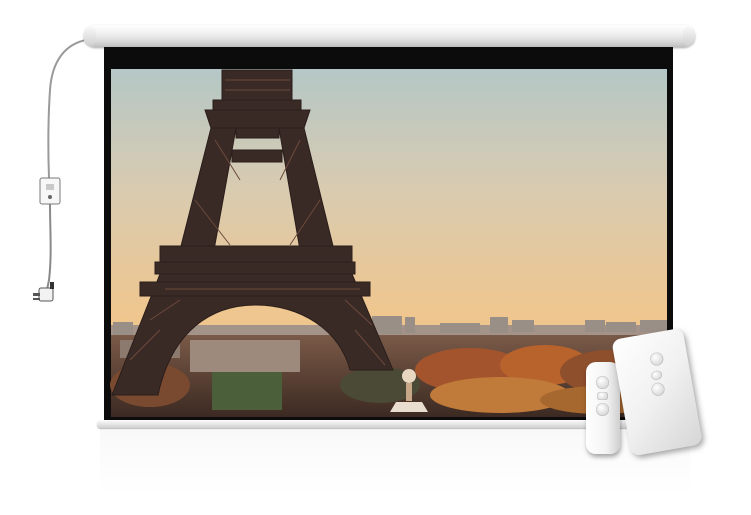 Image resolution: width=751 pixels, height=515 pixels. I want to click on remote-control-small, so click(603, 408).